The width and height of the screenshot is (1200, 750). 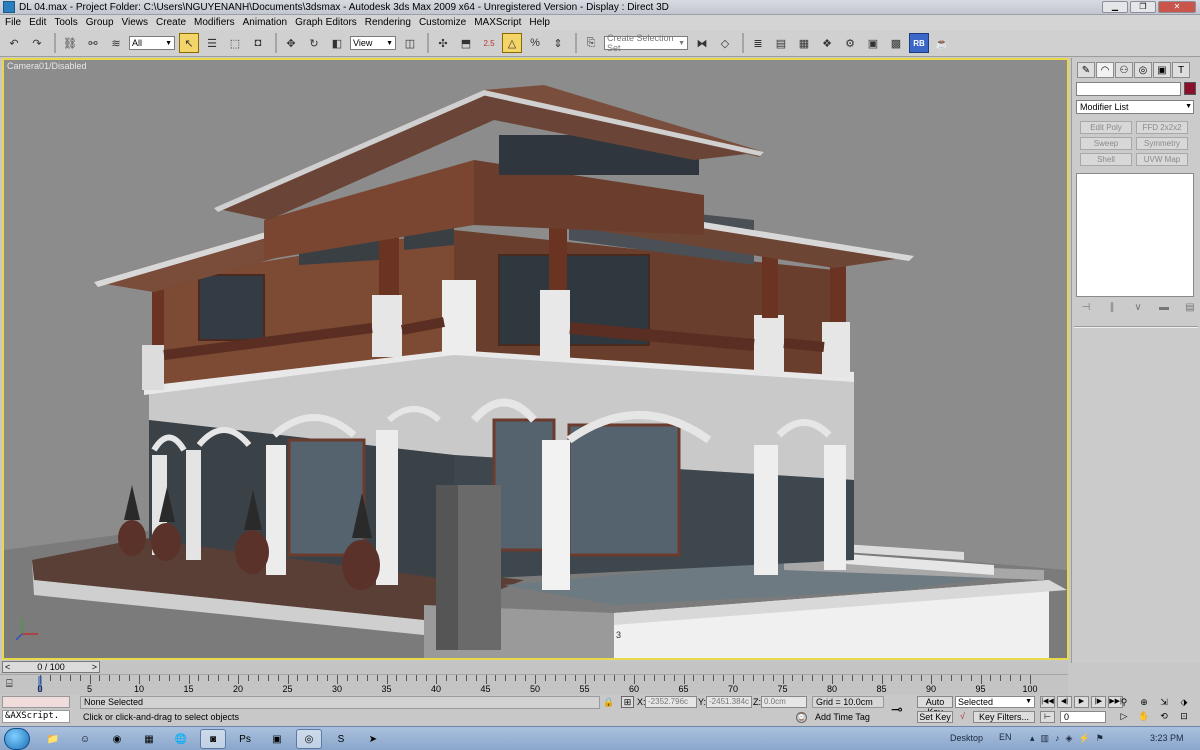 What do you see at coordinates (9, 684) in the screenshot?
I see `mini-curve-editor-icon: ⌸` at bounding box center [9, 684].